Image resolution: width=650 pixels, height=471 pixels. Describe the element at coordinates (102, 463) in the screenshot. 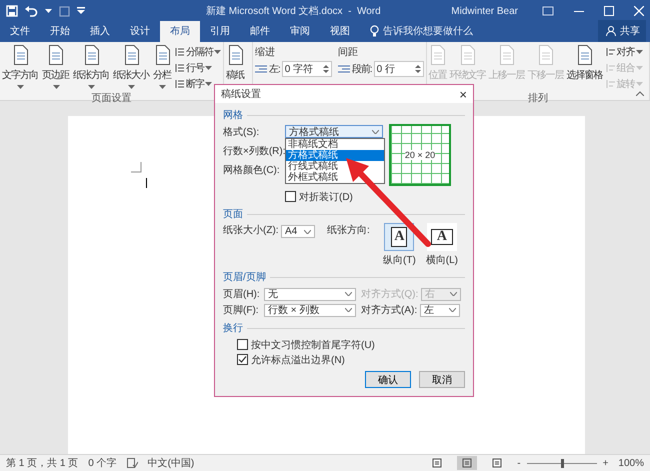

I see `word-count: 0 个字` at that location.